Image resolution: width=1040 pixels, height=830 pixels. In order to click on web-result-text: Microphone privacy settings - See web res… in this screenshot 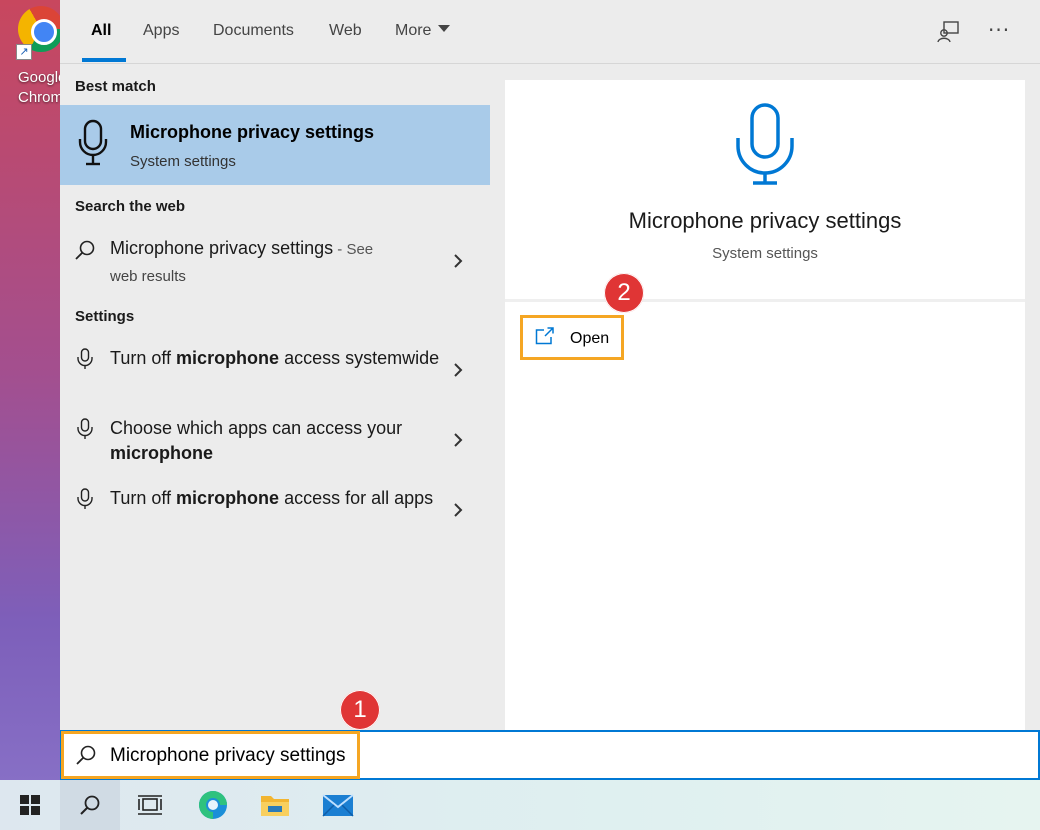, I will do `click(275, 262)`.